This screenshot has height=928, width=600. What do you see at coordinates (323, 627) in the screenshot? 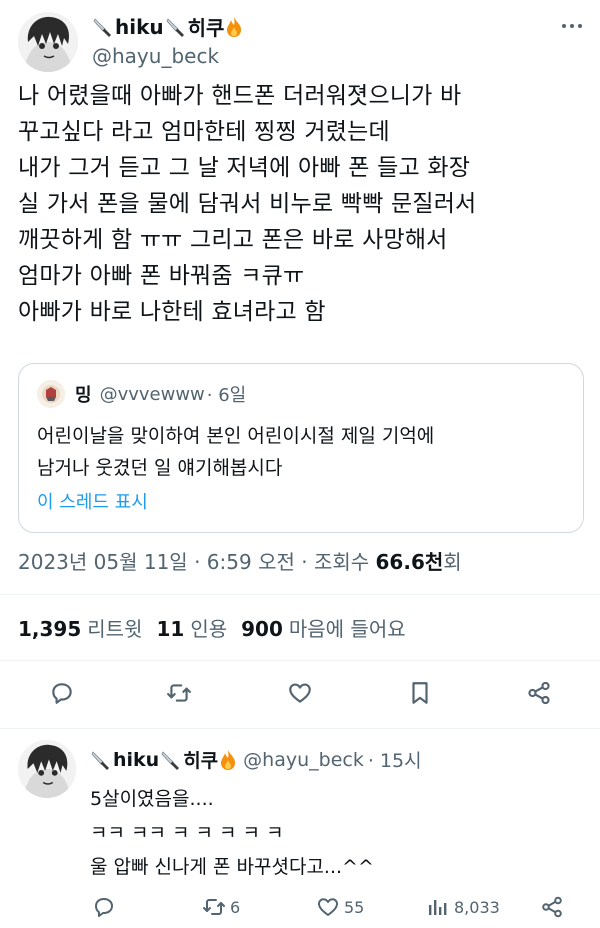
I see `likes-stat: 900 마음에 들어요` at bounding box center [323, 627].